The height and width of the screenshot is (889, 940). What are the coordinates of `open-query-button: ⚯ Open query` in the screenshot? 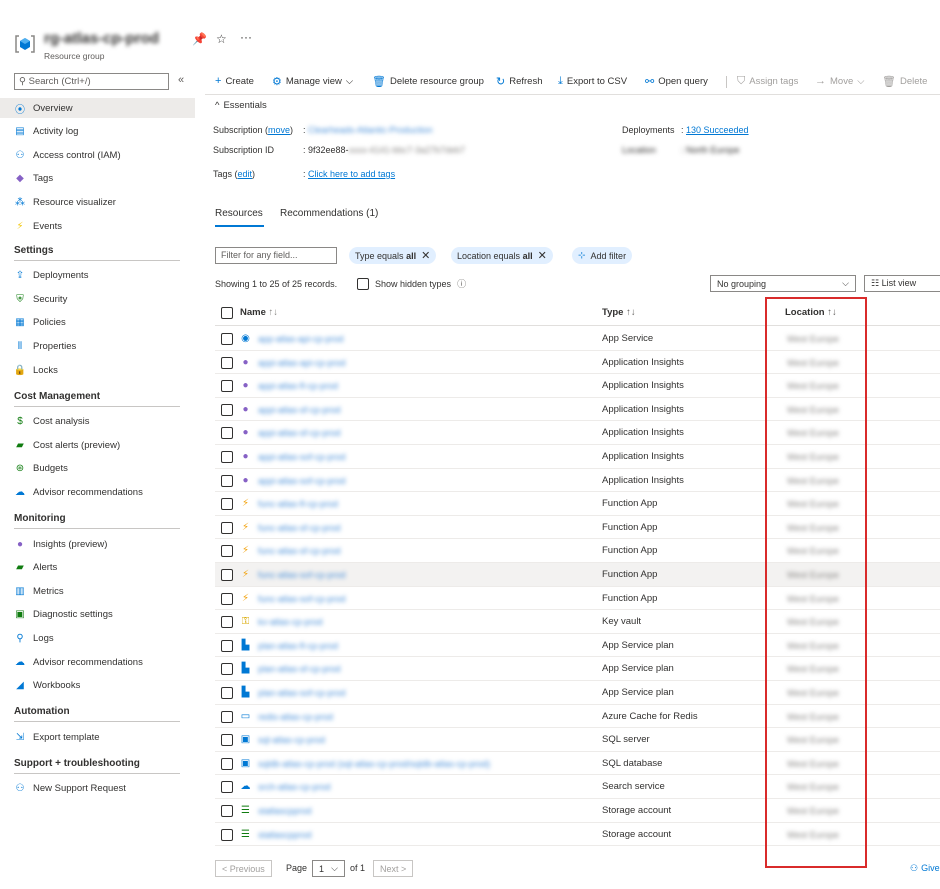 It's located at (676, 81).